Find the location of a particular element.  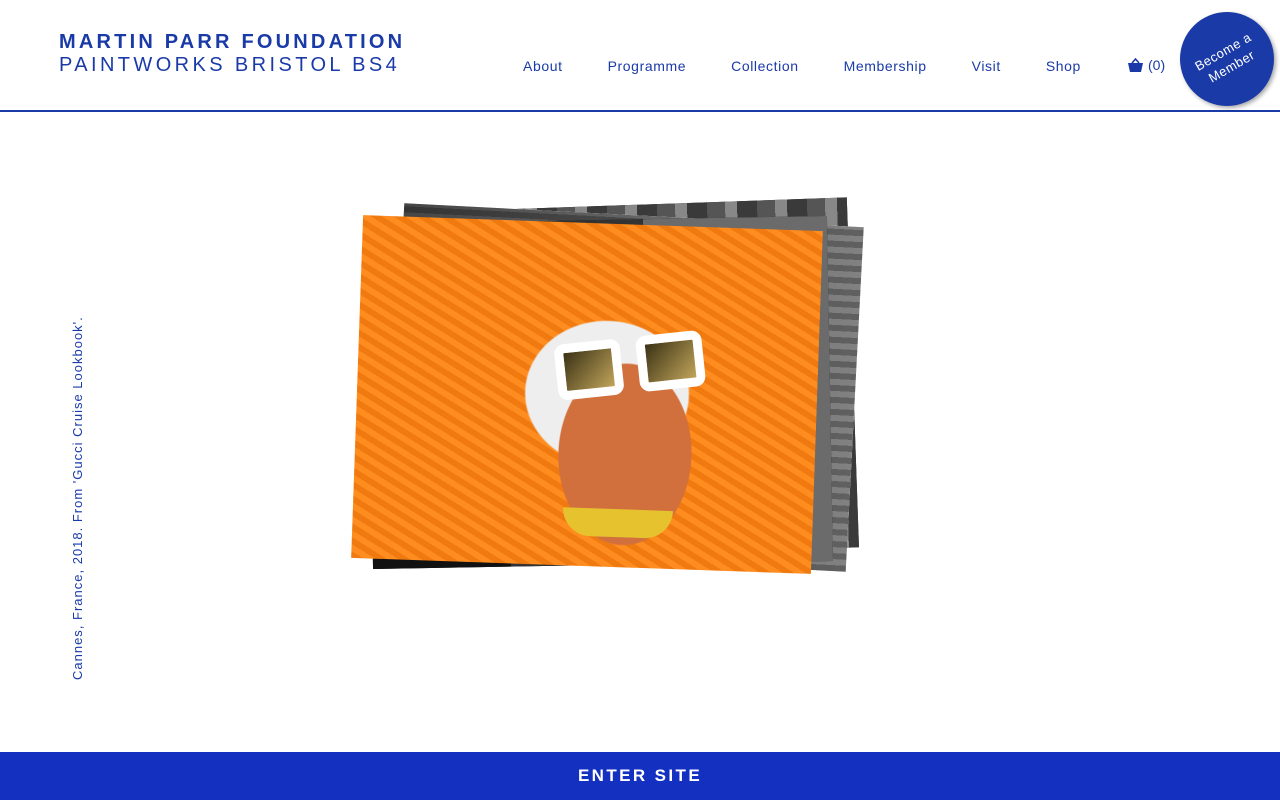

sunglasses-detail is located at coordinates (635, 366).